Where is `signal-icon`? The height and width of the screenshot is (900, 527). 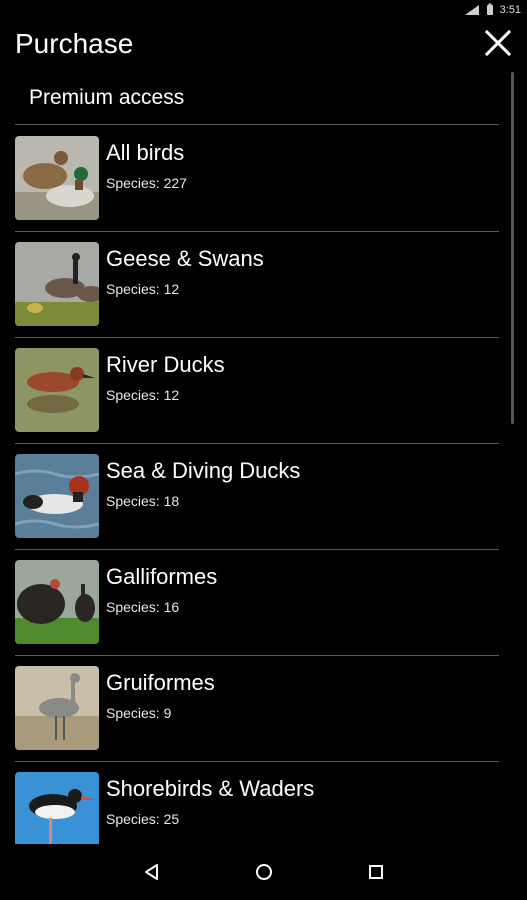
signal-icon is located at coordinates (472, 10).